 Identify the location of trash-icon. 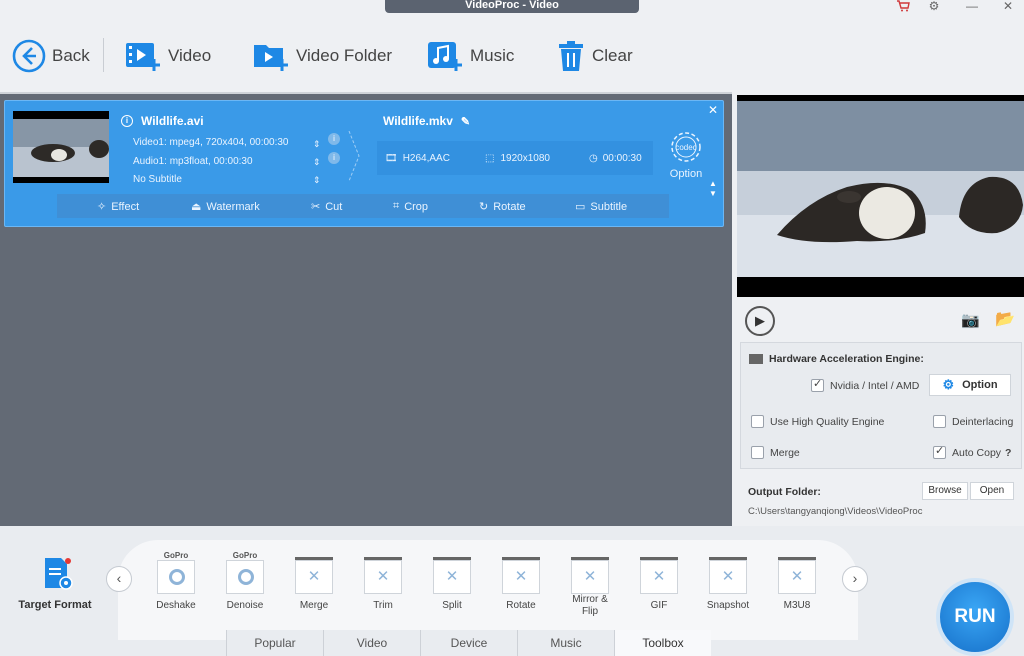
(571, 56).